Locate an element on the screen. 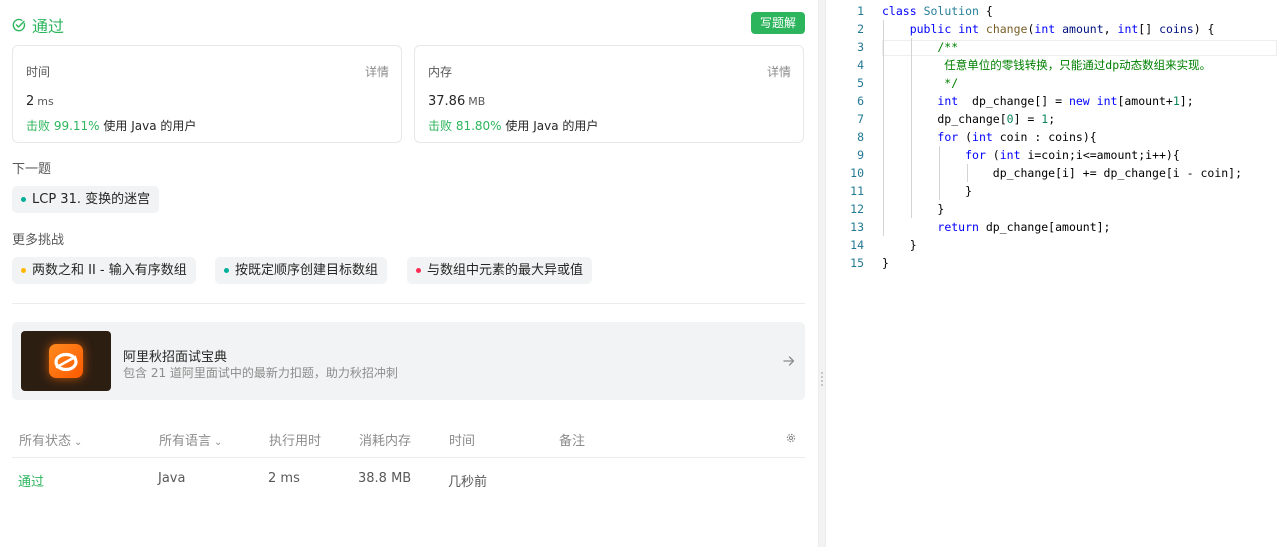  status-title: 通过 is located at coordinates (38, 25).